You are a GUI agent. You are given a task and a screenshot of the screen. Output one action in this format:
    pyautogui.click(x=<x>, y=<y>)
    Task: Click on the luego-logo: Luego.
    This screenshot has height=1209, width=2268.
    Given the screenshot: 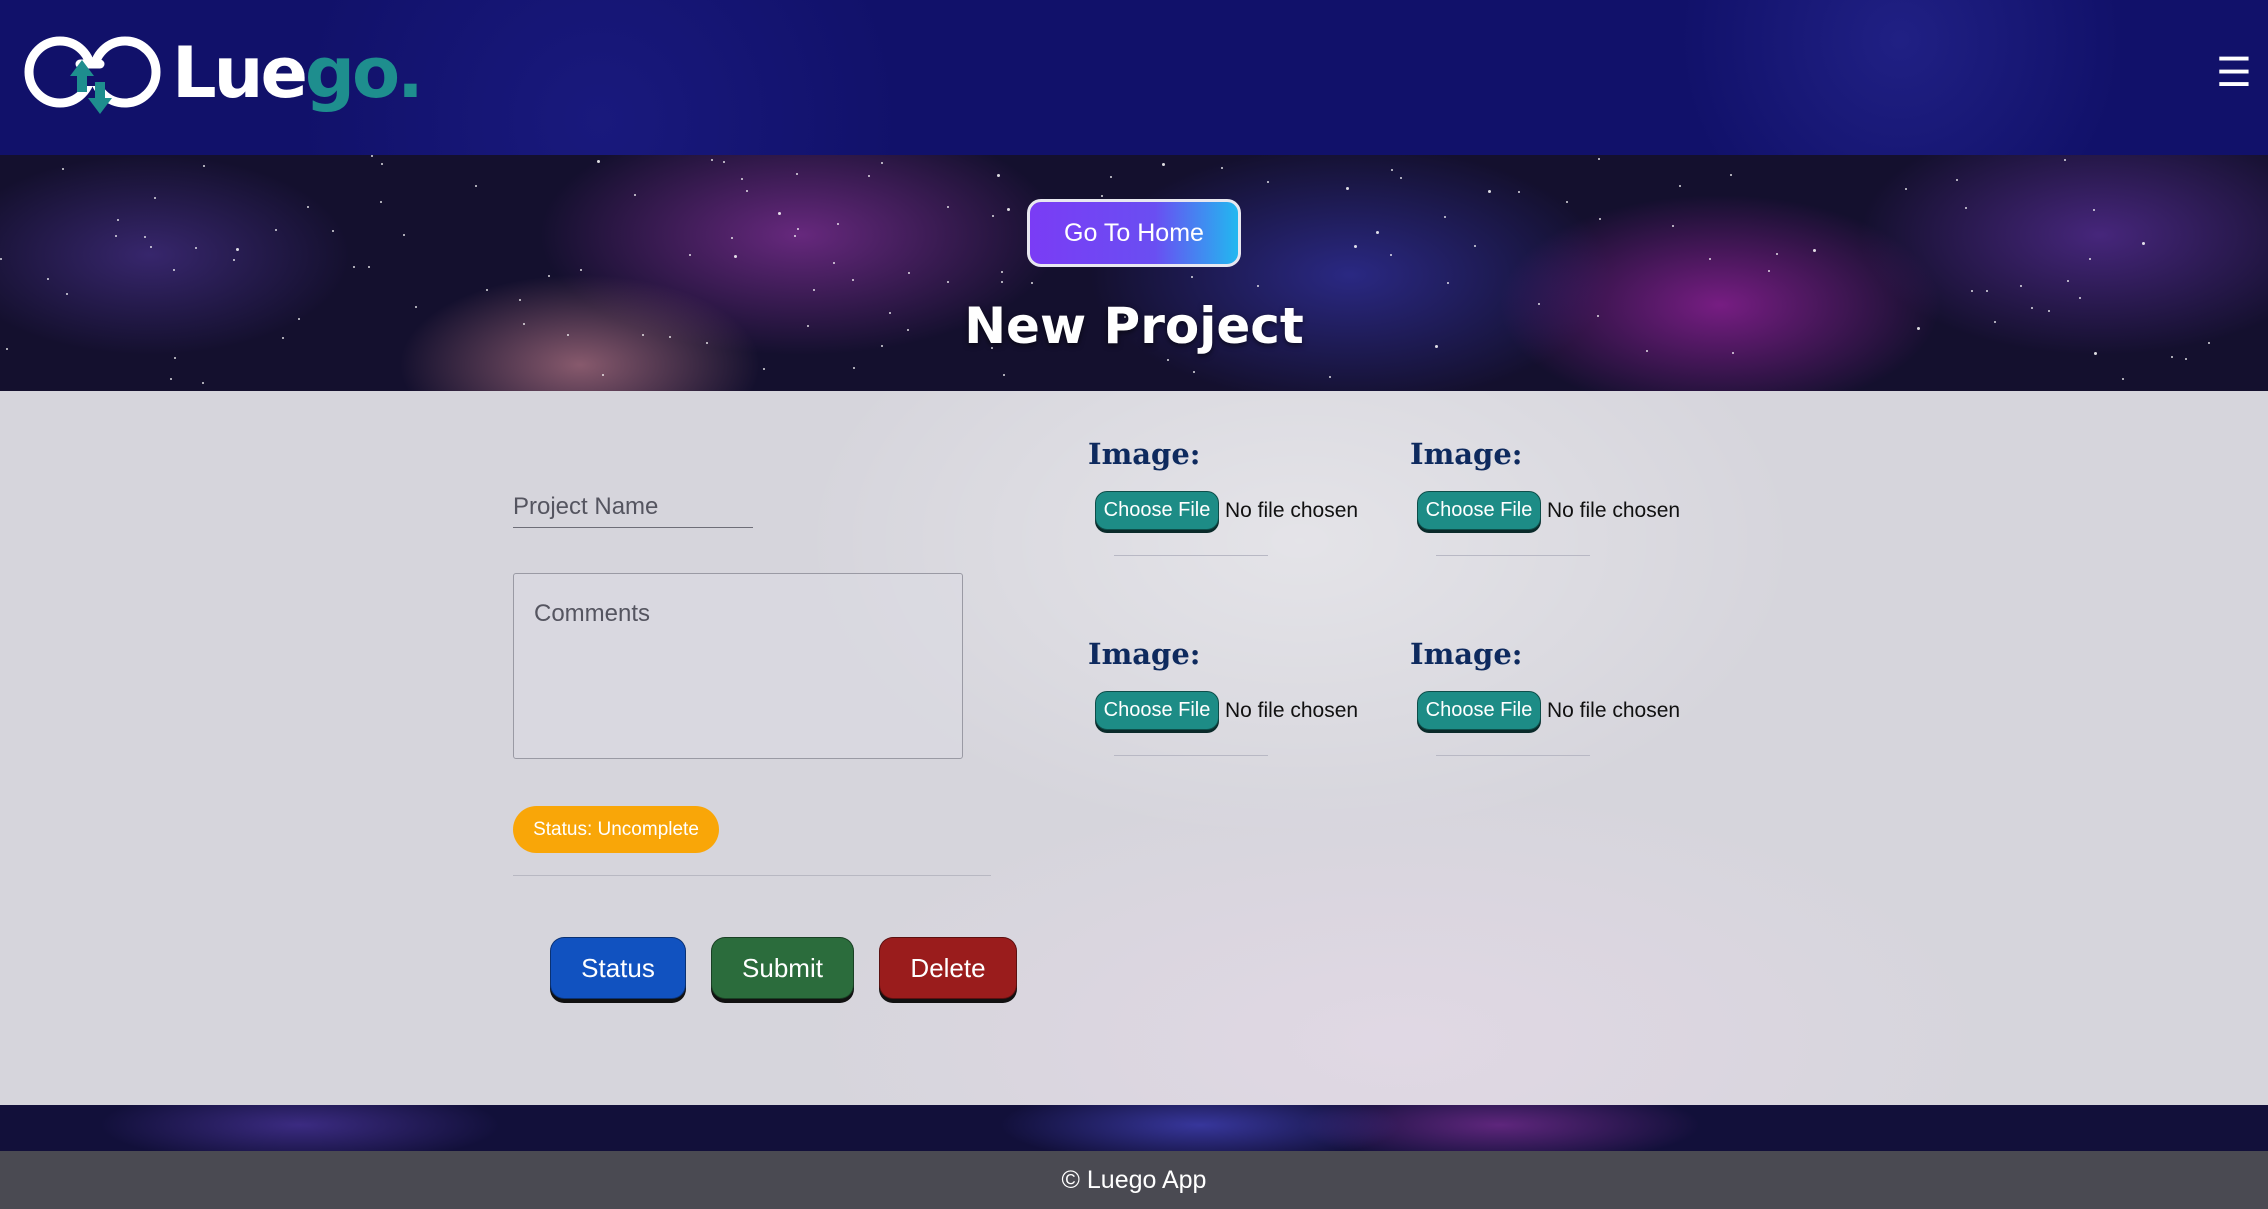 What is the action you would take?
    pyautogui.click(x=223, y=75)
    